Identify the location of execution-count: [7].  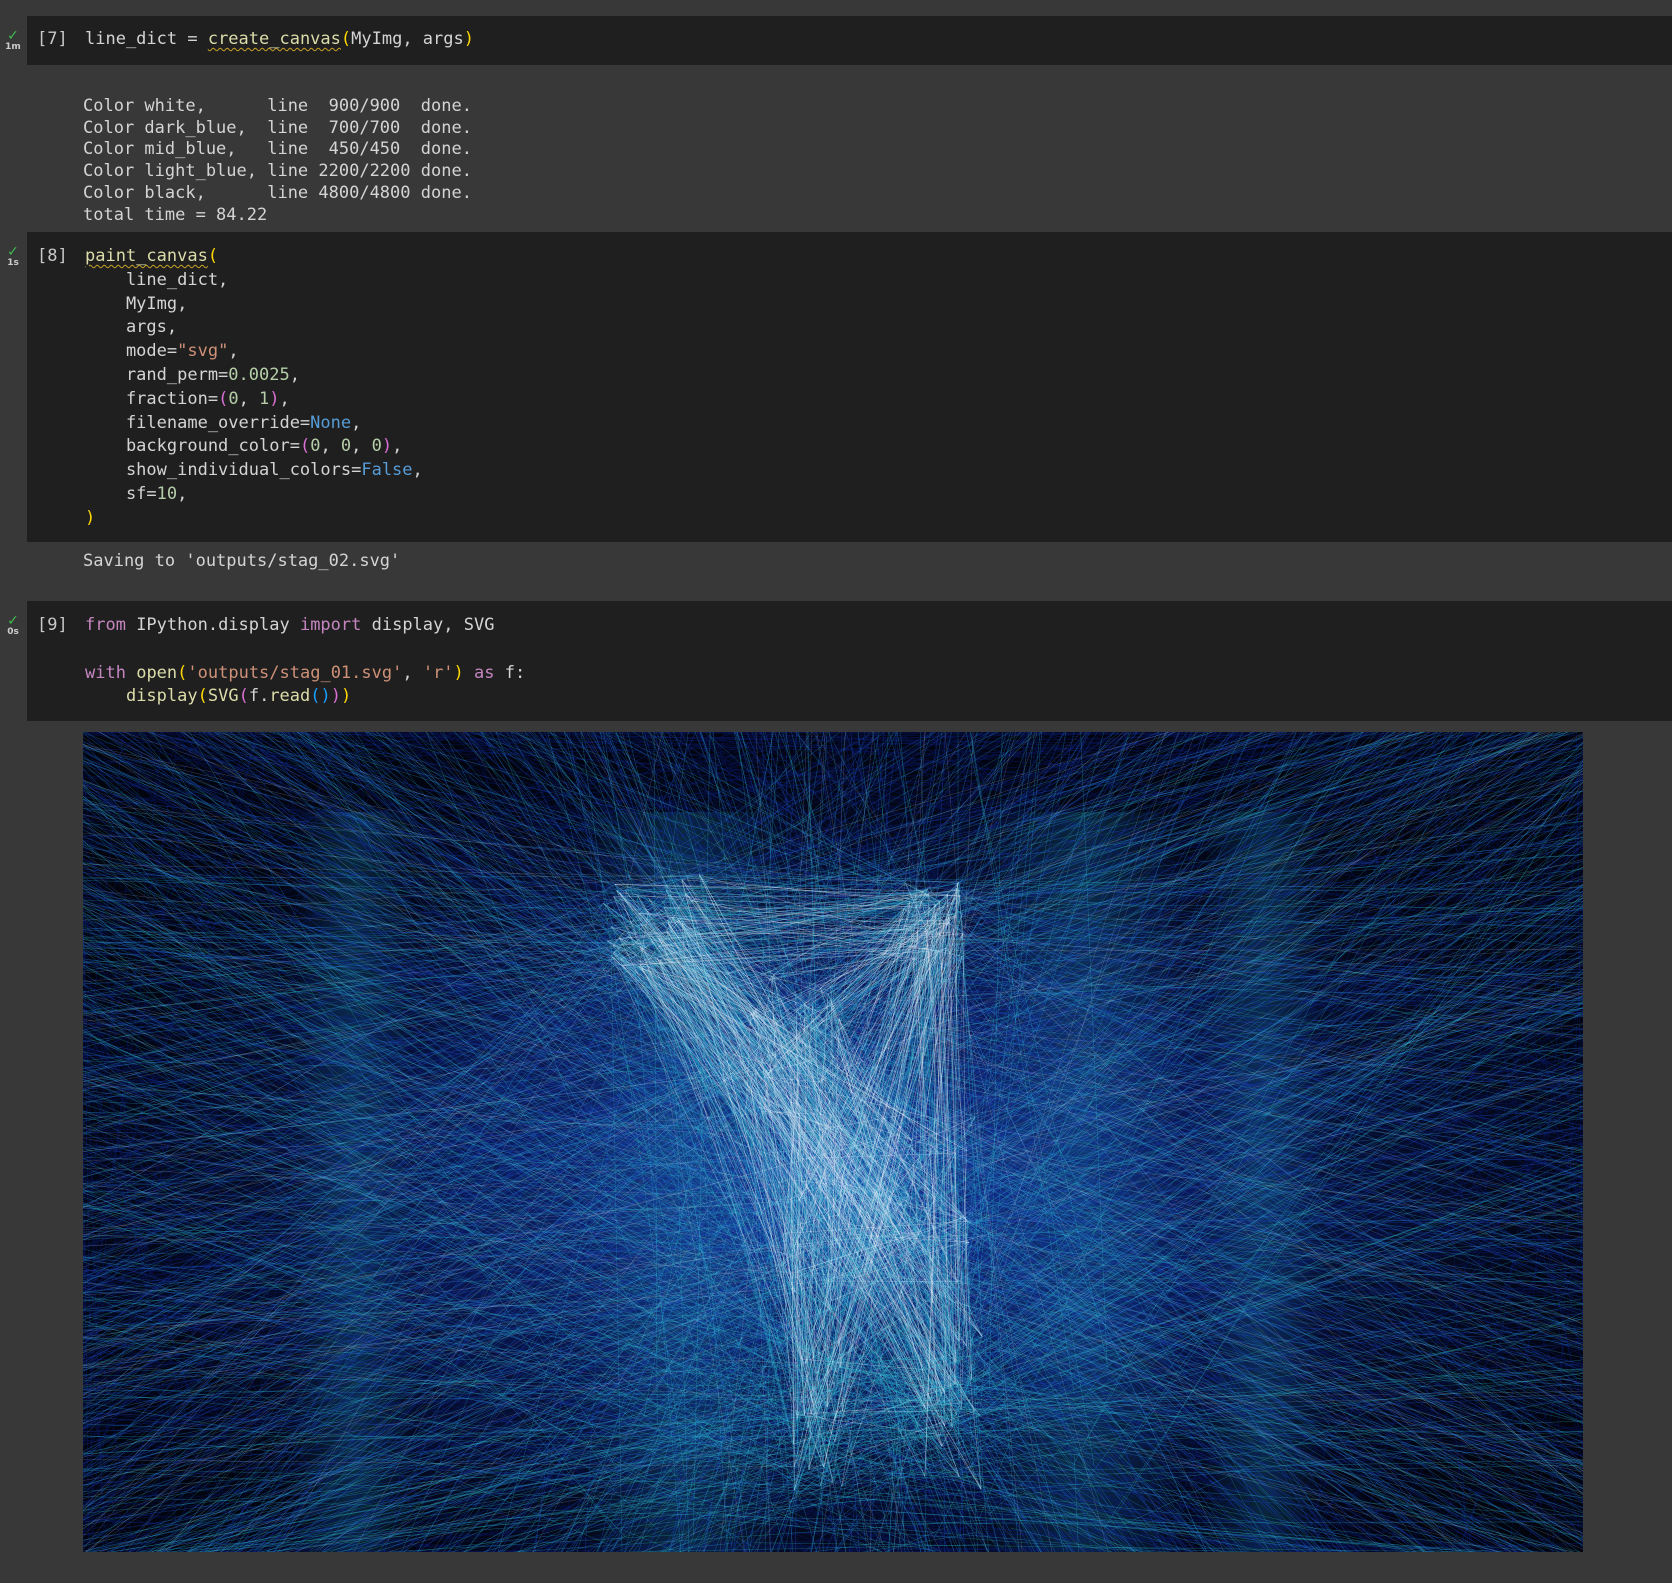
(52, 39).